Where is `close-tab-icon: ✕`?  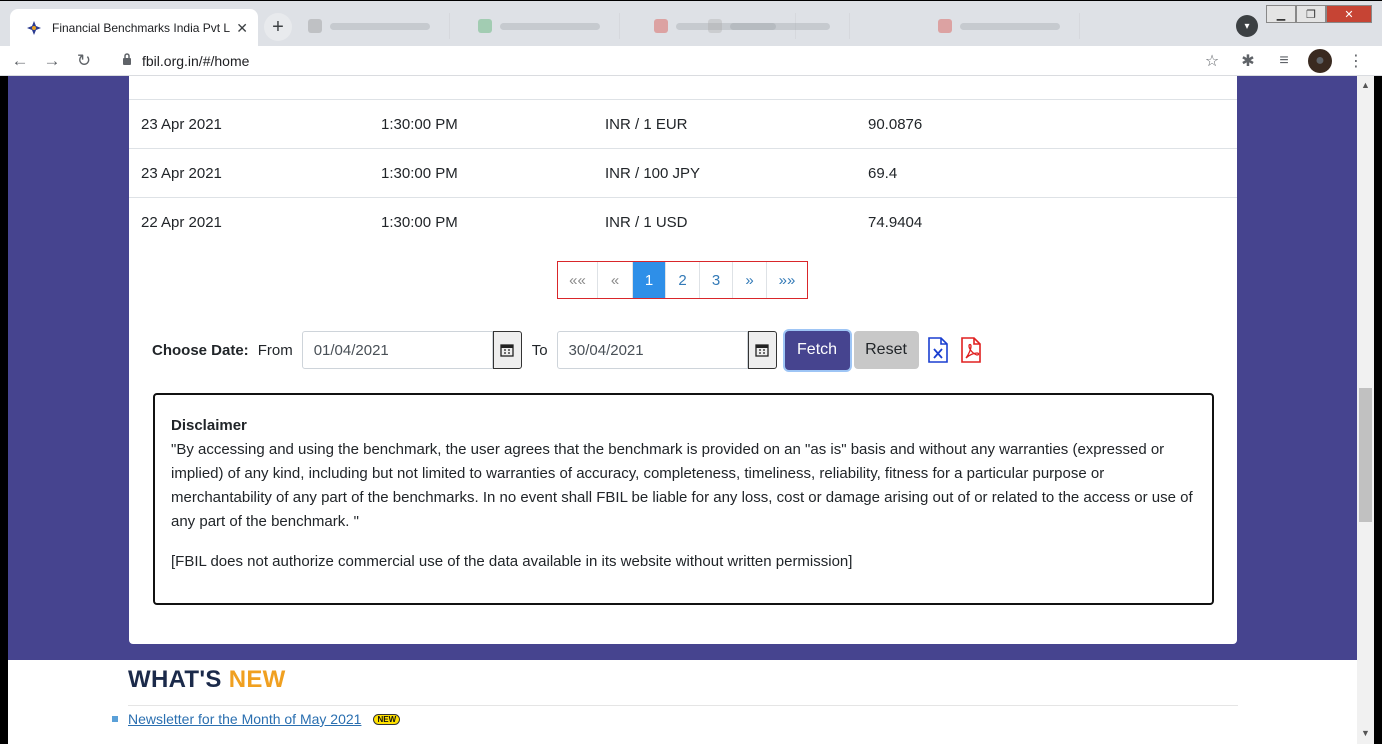 close-tab-icon: ✕ is located at coordinates (242, 28).